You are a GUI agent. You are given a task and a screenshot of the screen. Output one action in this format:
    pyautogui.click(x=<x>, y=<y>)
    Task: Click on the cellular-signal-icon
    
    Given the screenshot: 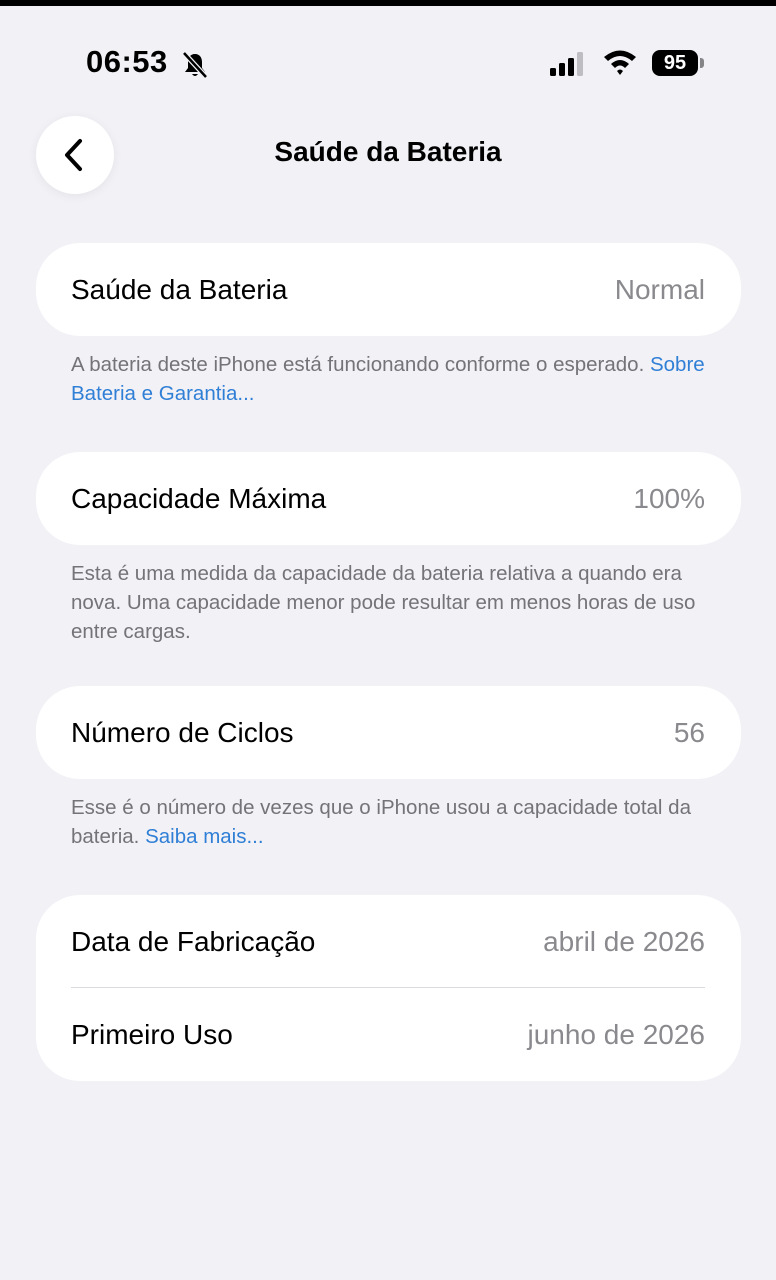 What is the action you would take?
    pyautogui.click(x=566, y=64)
    